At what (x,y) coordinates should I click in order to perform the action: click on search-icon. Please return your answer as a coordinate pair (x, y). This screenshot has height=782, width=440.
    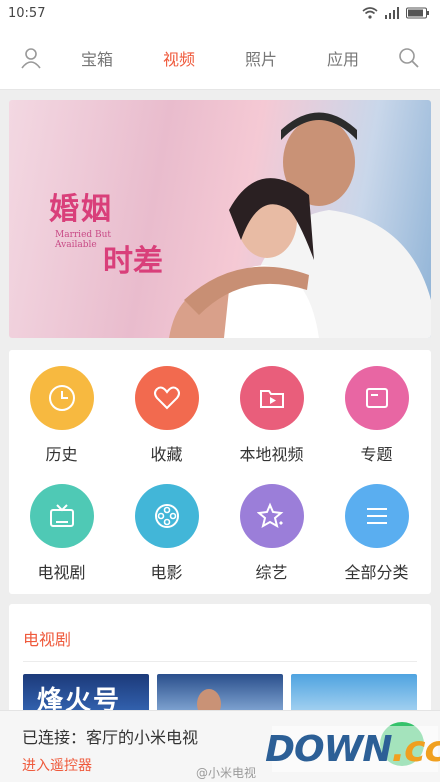
    Looking at the image, I should click on (409, 58).